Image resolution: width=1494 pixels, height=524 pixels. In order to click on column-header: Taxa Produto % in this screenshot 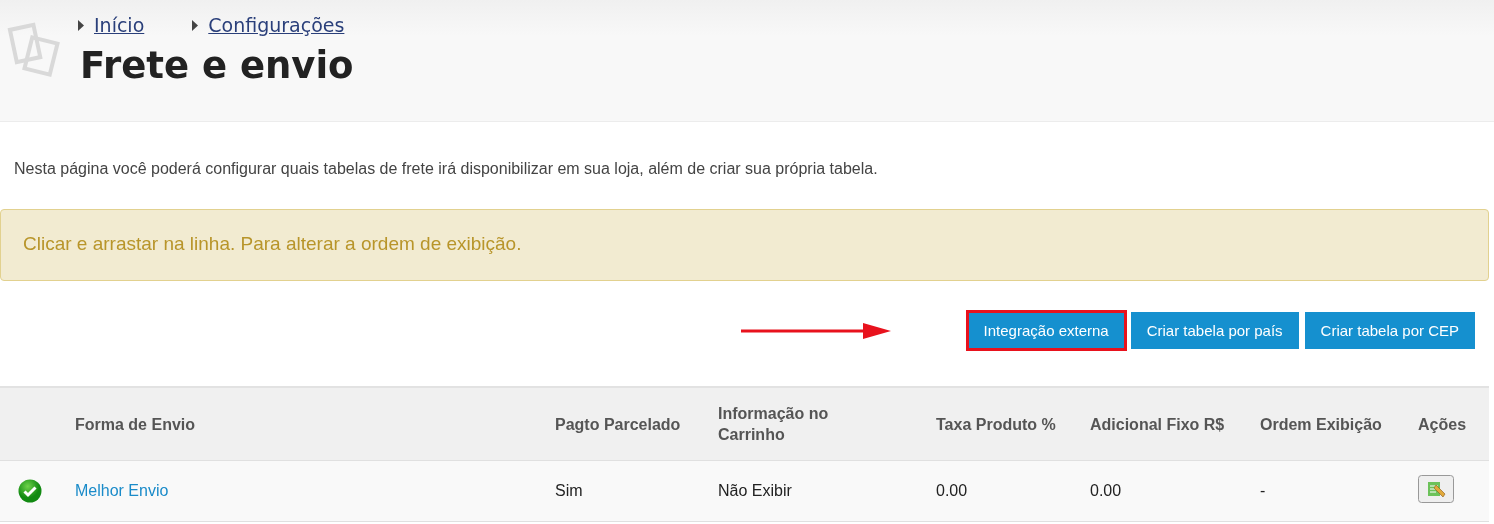, I will do `click(996, 424)`.